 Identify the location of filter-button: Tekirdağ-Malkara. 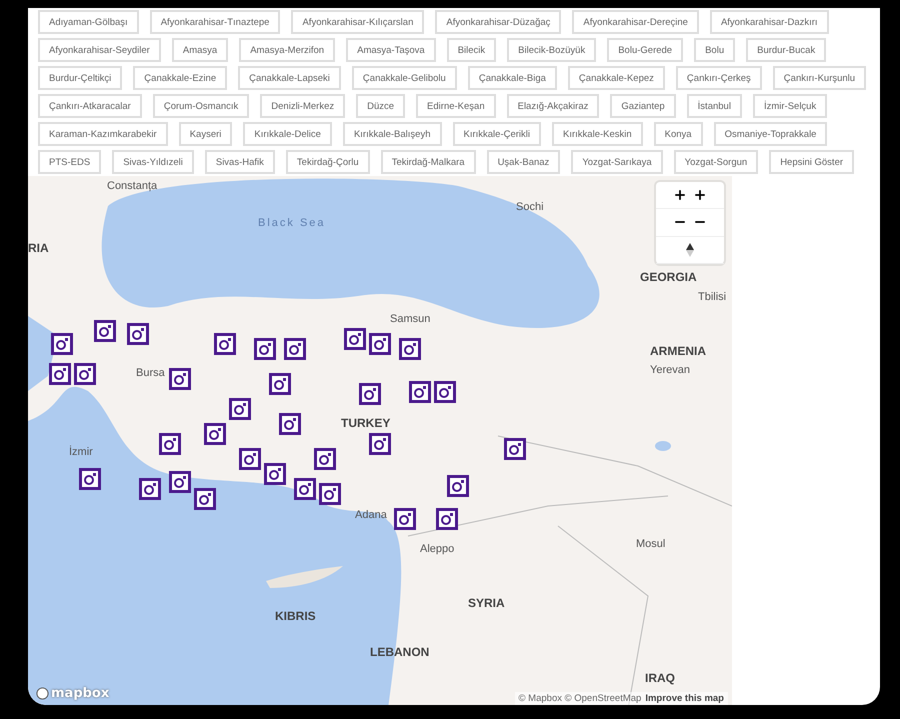
(428, 162).